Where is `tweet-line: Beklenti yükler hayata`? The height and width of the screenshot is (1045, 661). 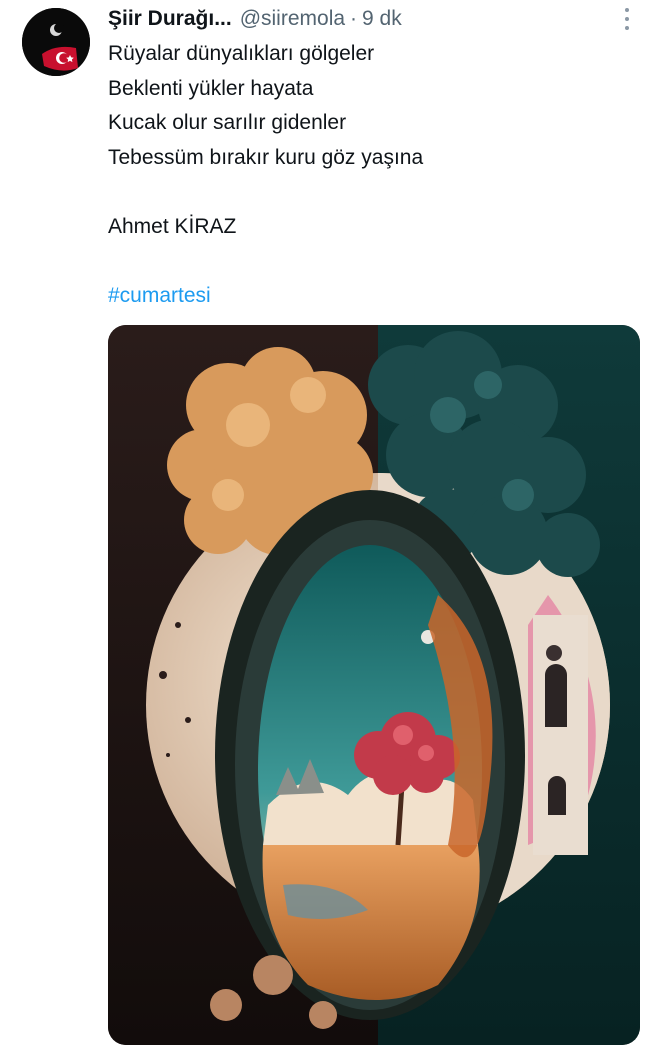
tweet-line: Beklenti yükler hayata is located at coordinates (211, 88).